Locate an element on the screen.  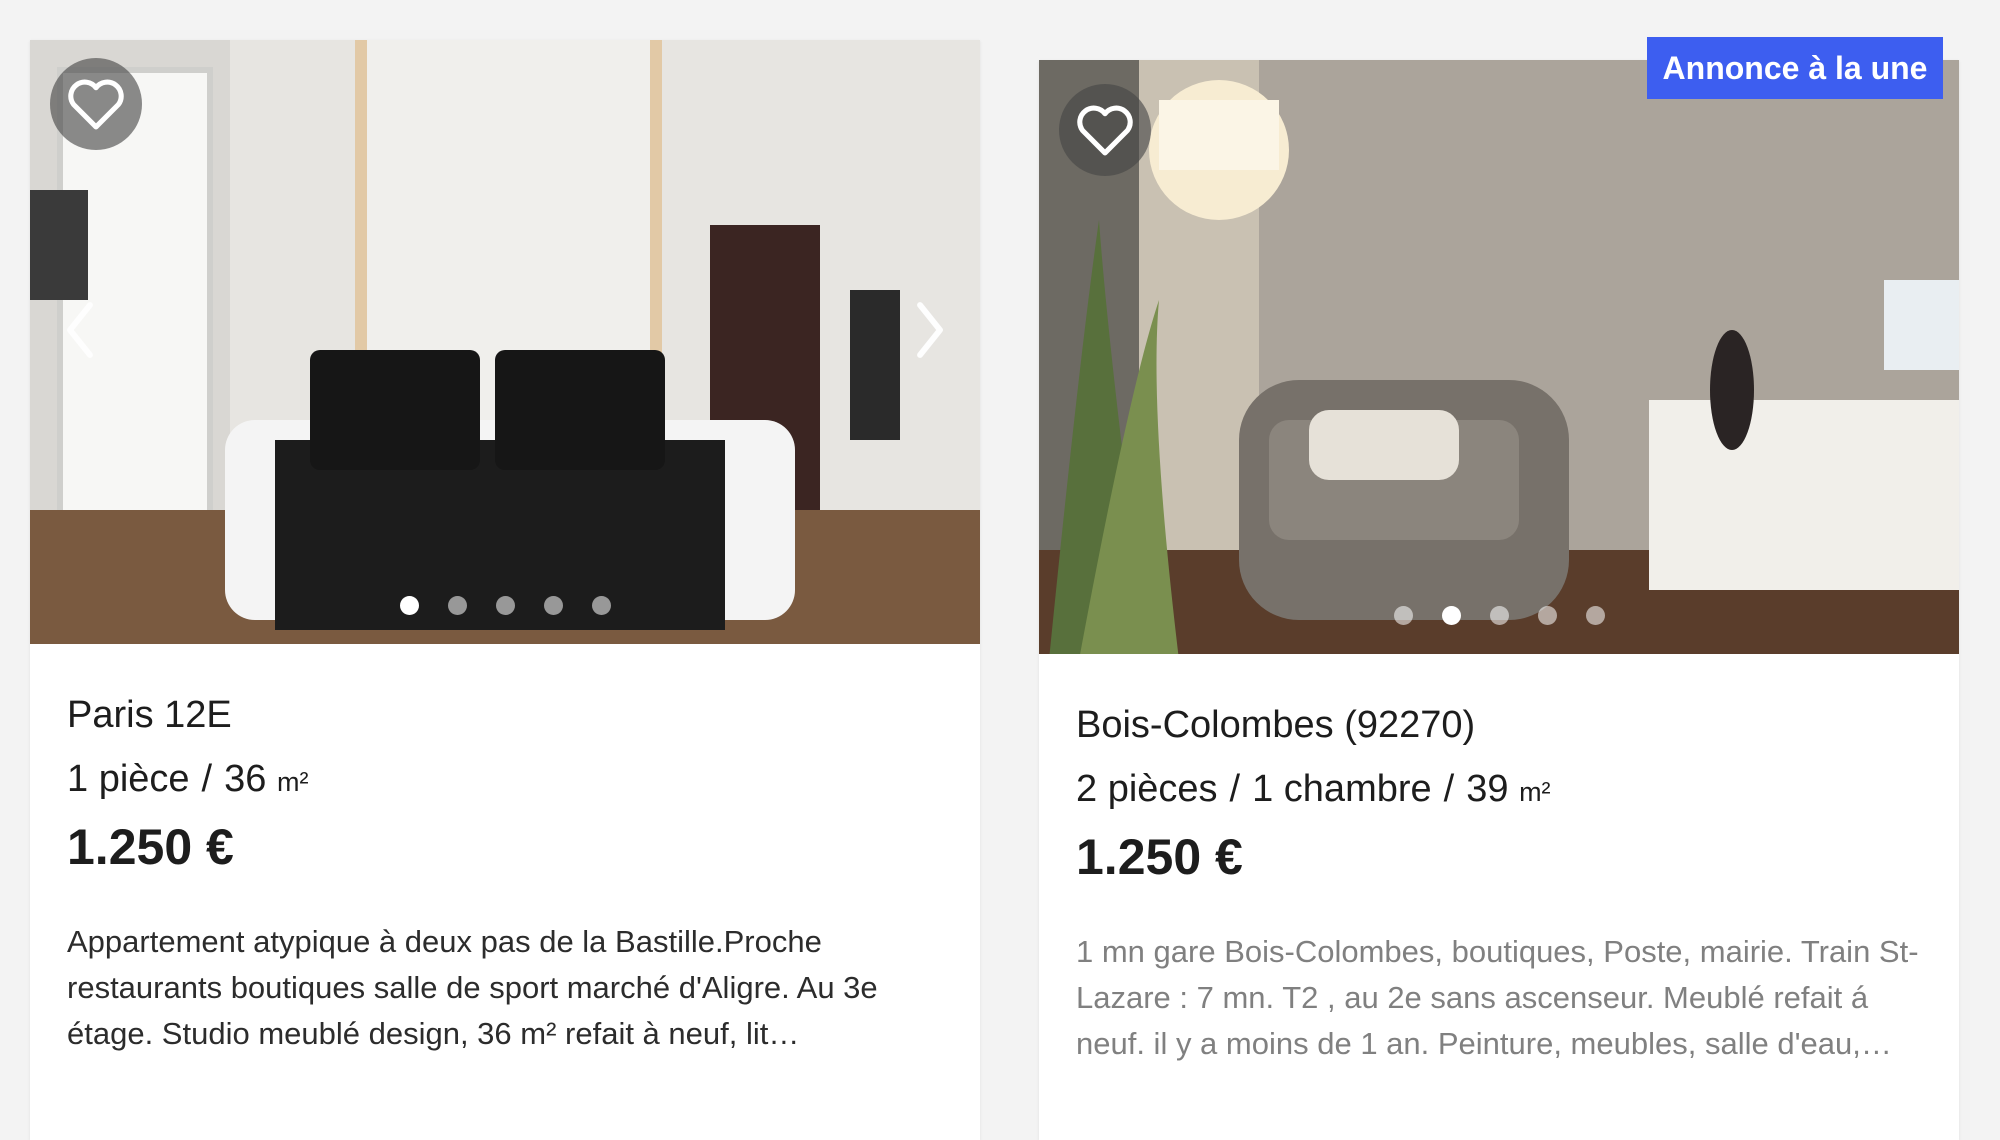
listing-area: 39 is located at coordinates (1487, 789).